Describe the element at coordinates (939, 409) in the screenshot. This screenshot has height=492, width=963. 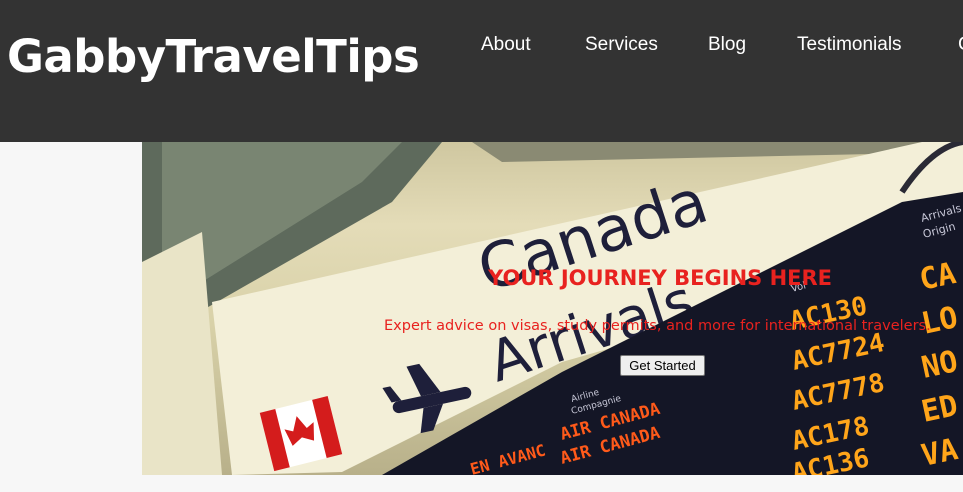
I see `board-city: ED` at that location.